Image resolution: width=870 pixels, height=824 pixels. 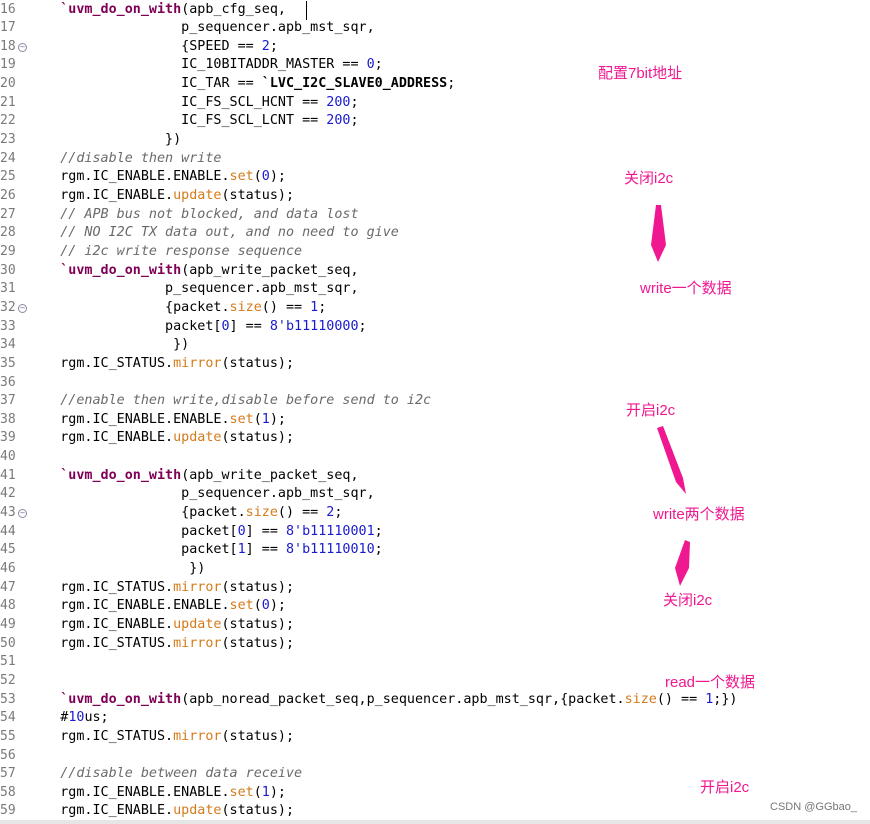 What do you see at coordinates (688, 600) in the screenshot?
I see `annotation-close-i2c-2: 关闭i2c` at bounding box center [688, 600].